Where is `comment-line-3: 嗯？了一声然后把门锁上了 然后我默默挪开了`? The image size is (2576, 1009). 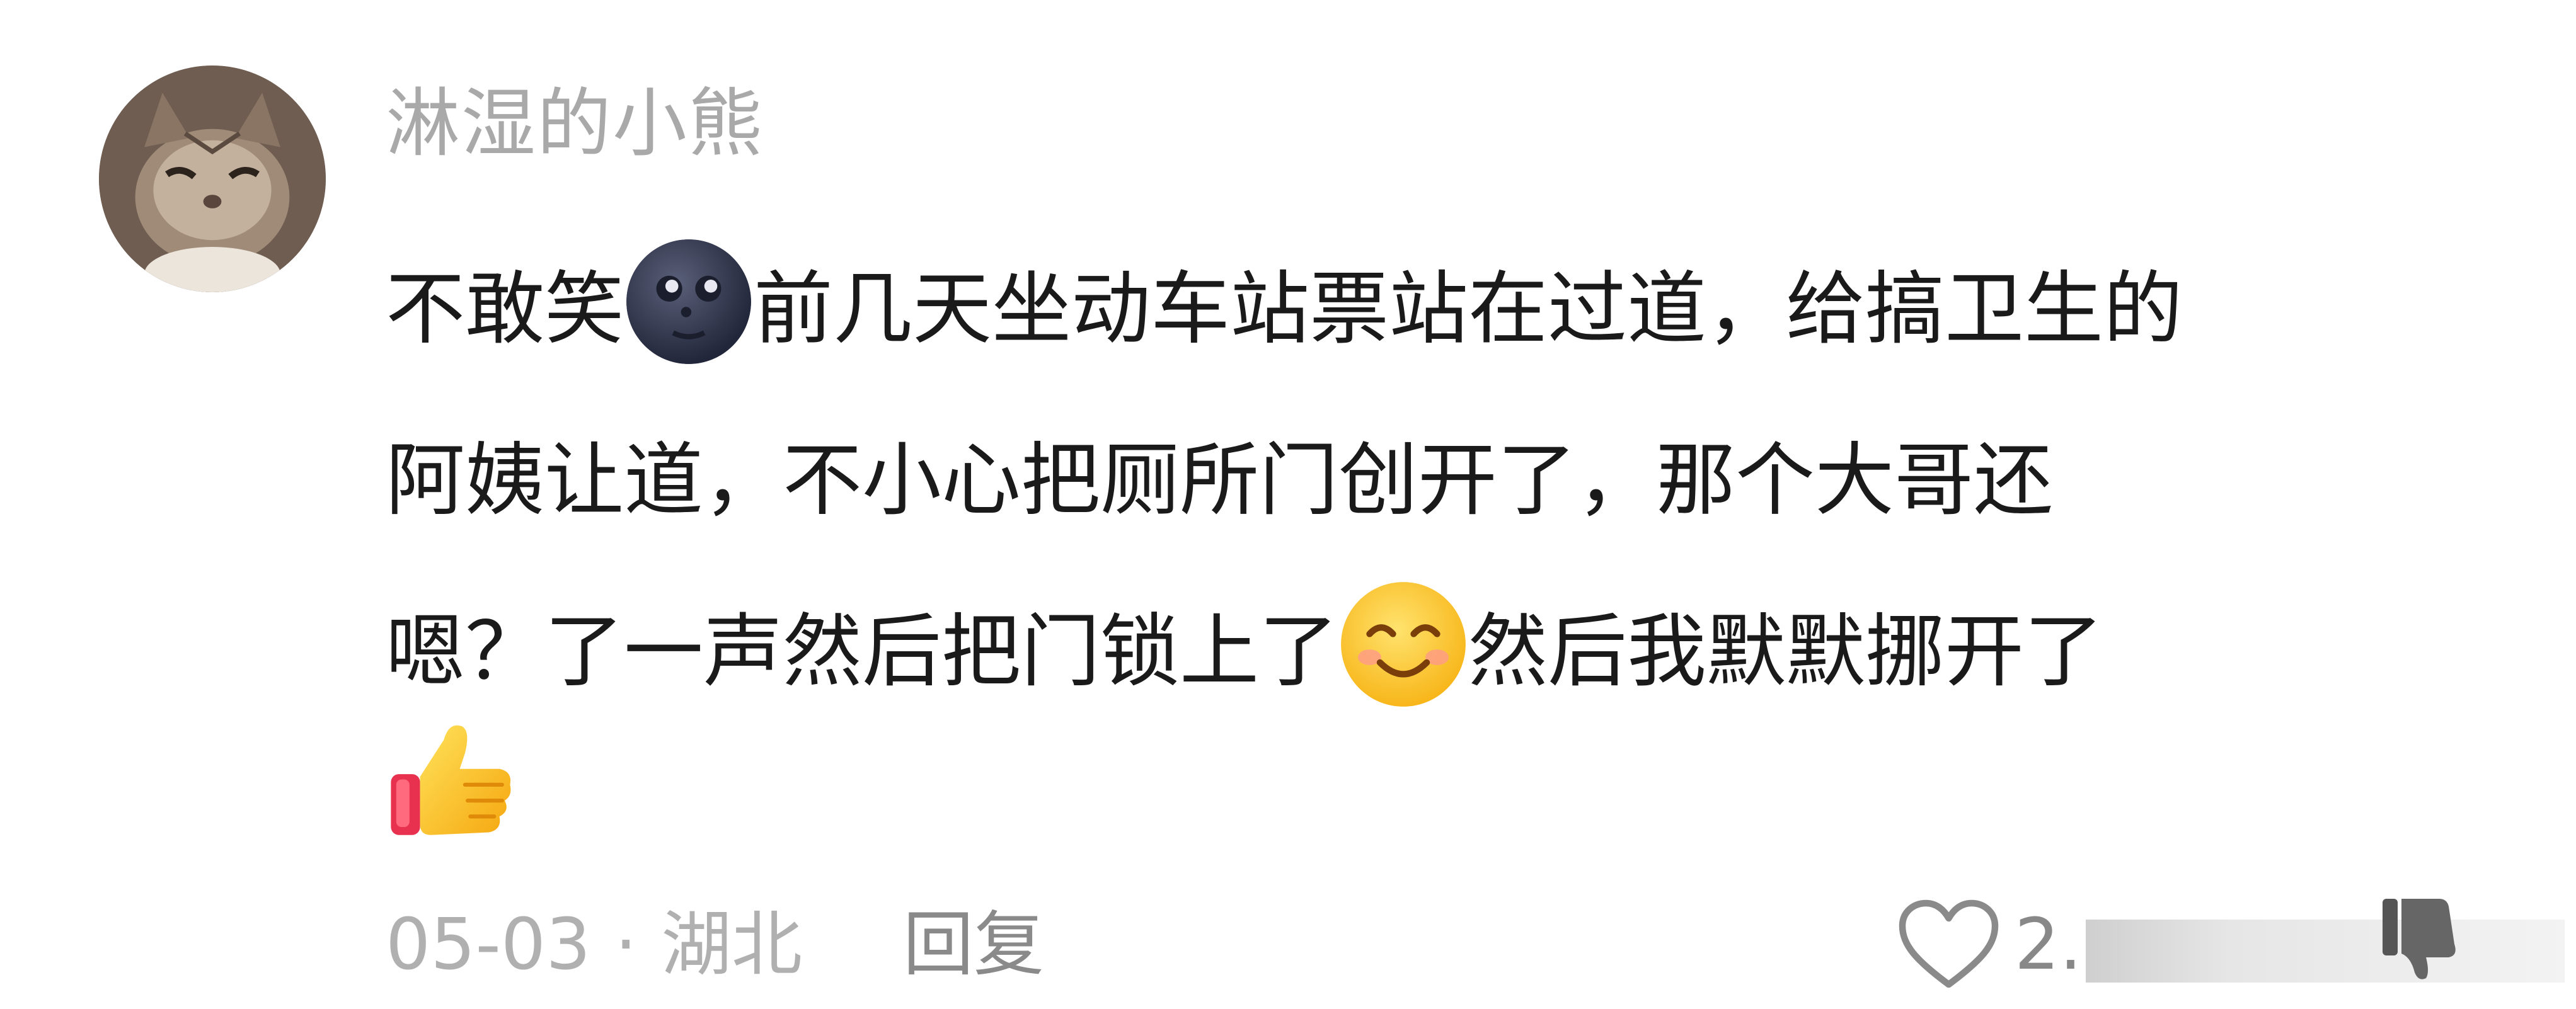 comment-line-3: 嗯？了一声然后把门锁上了 然后我默默挪开了 is located at coordinates (1451, 652).